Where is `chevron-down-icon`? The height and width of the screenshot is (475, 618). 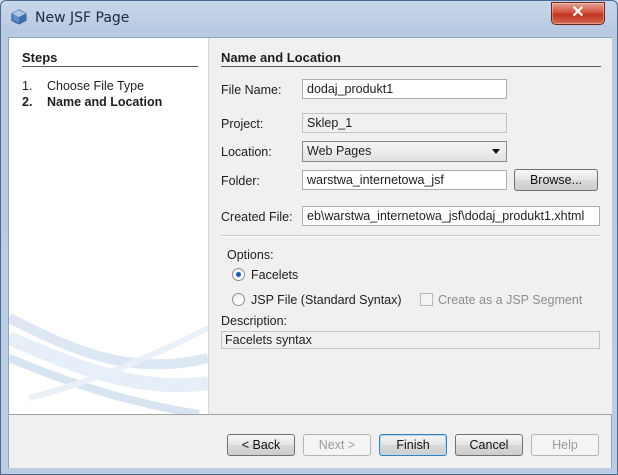 chevron-down-icon is located at coordinates (496, 151).